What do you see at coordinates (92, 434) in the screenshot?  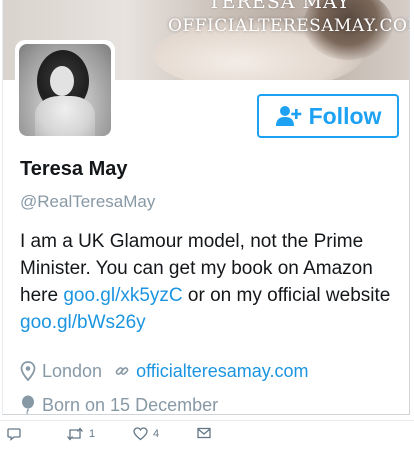 I see `retweet-count: 1` at bounding box center [92, 434].